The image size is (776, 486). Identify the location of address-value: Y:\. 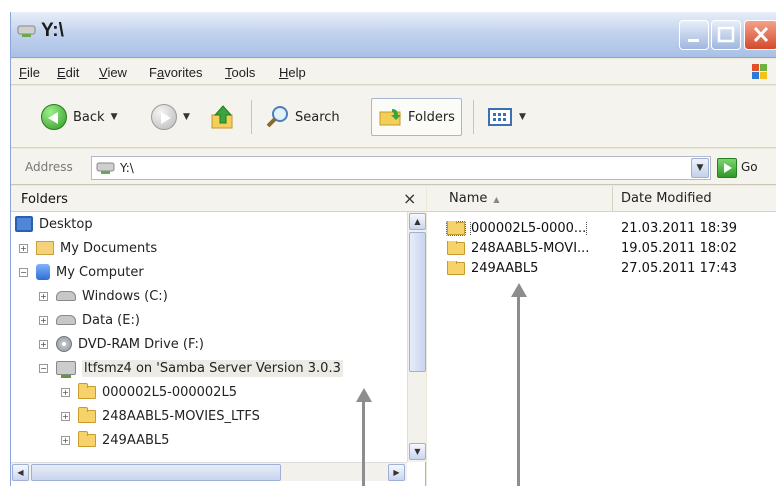
(127, 168).